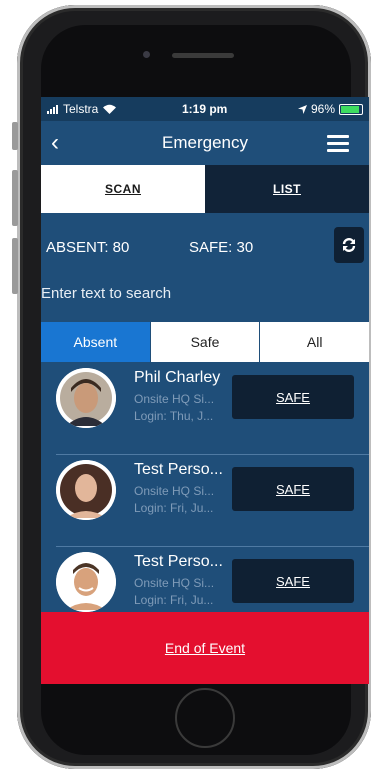 The image size is (374, 772). I want to click on filter-safe: Safe, so click(204, 342).